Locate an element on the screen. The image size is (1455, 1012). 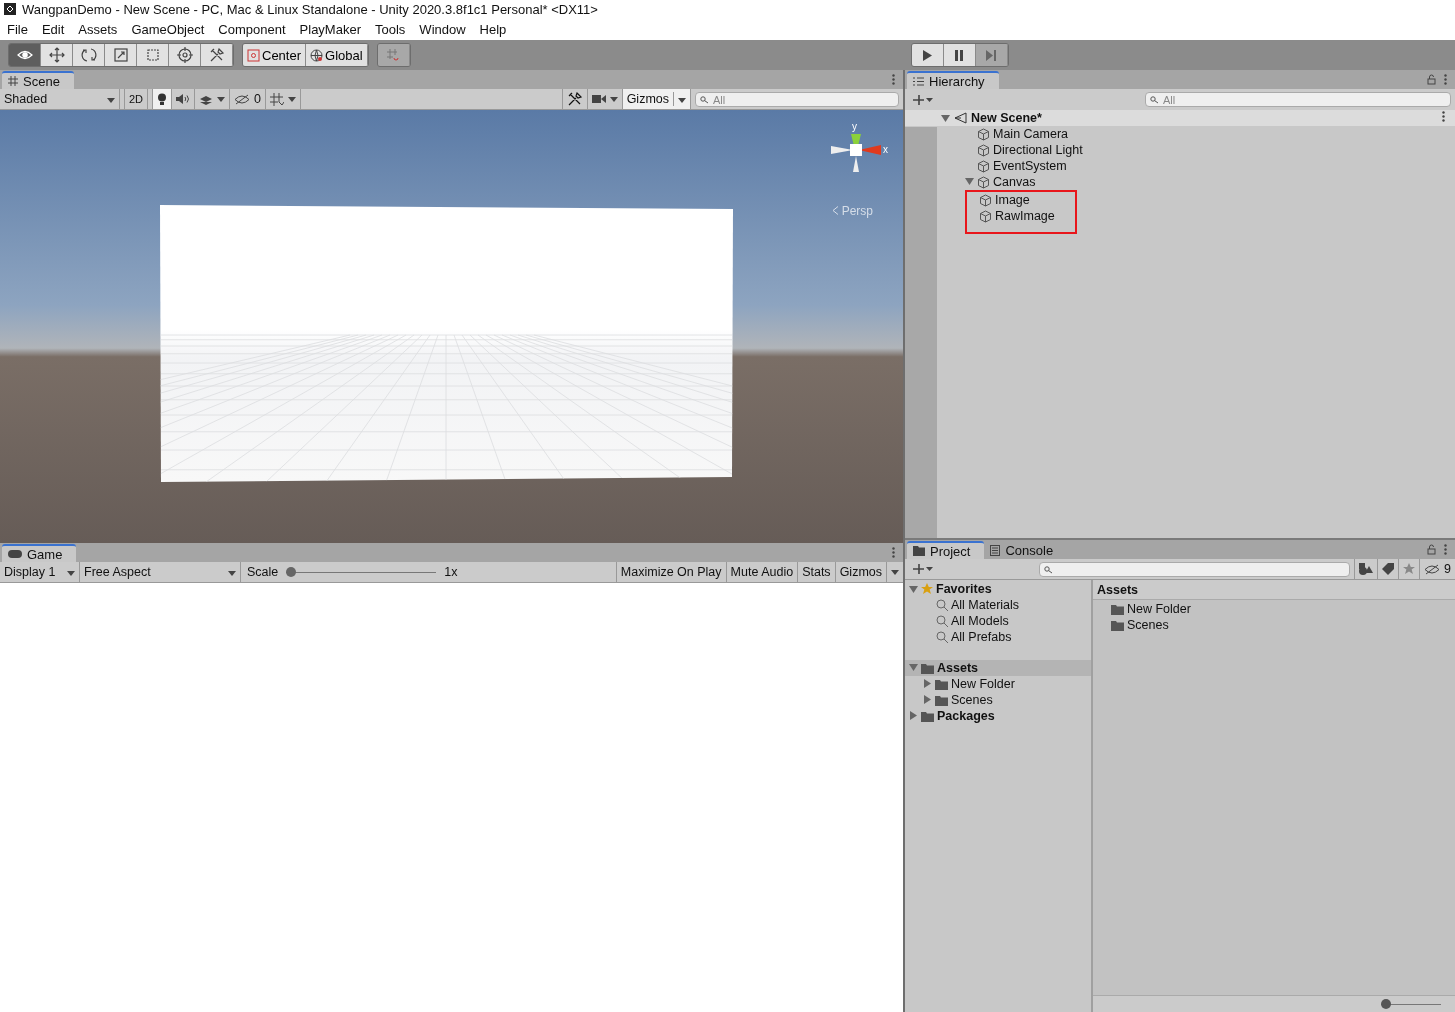
play-icon is located at coordinates (927, 55).